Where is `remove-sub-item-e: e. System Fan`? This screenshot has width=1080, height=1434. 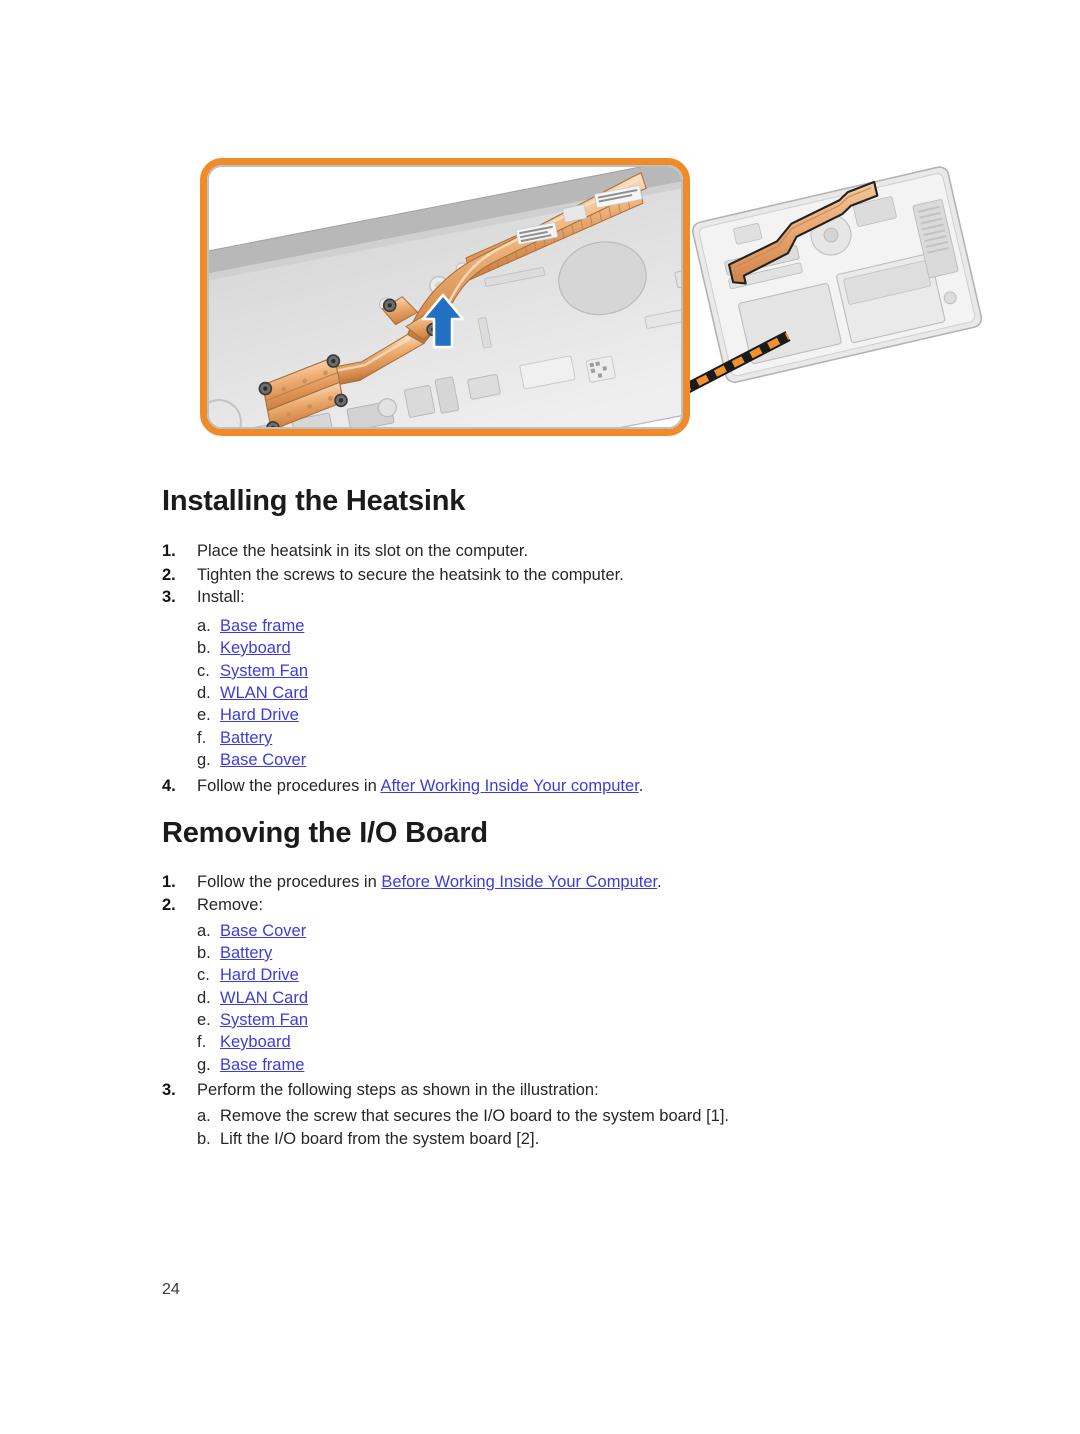 remove-sub-item-e: e. System Fan is located at coordinates (252, 1020).